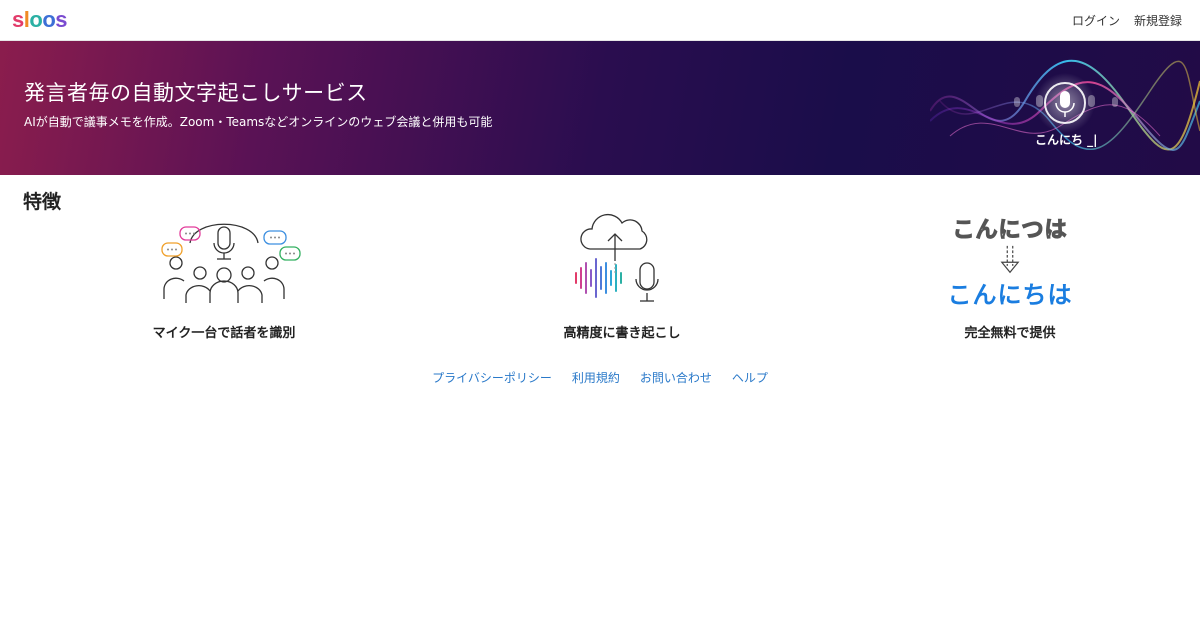 This screenshot has width=1200, height=624. What do you see at coordinates (42, 202) in the screenshot?
I see `features-heading: 特徴` at bounding box center [42, 202].